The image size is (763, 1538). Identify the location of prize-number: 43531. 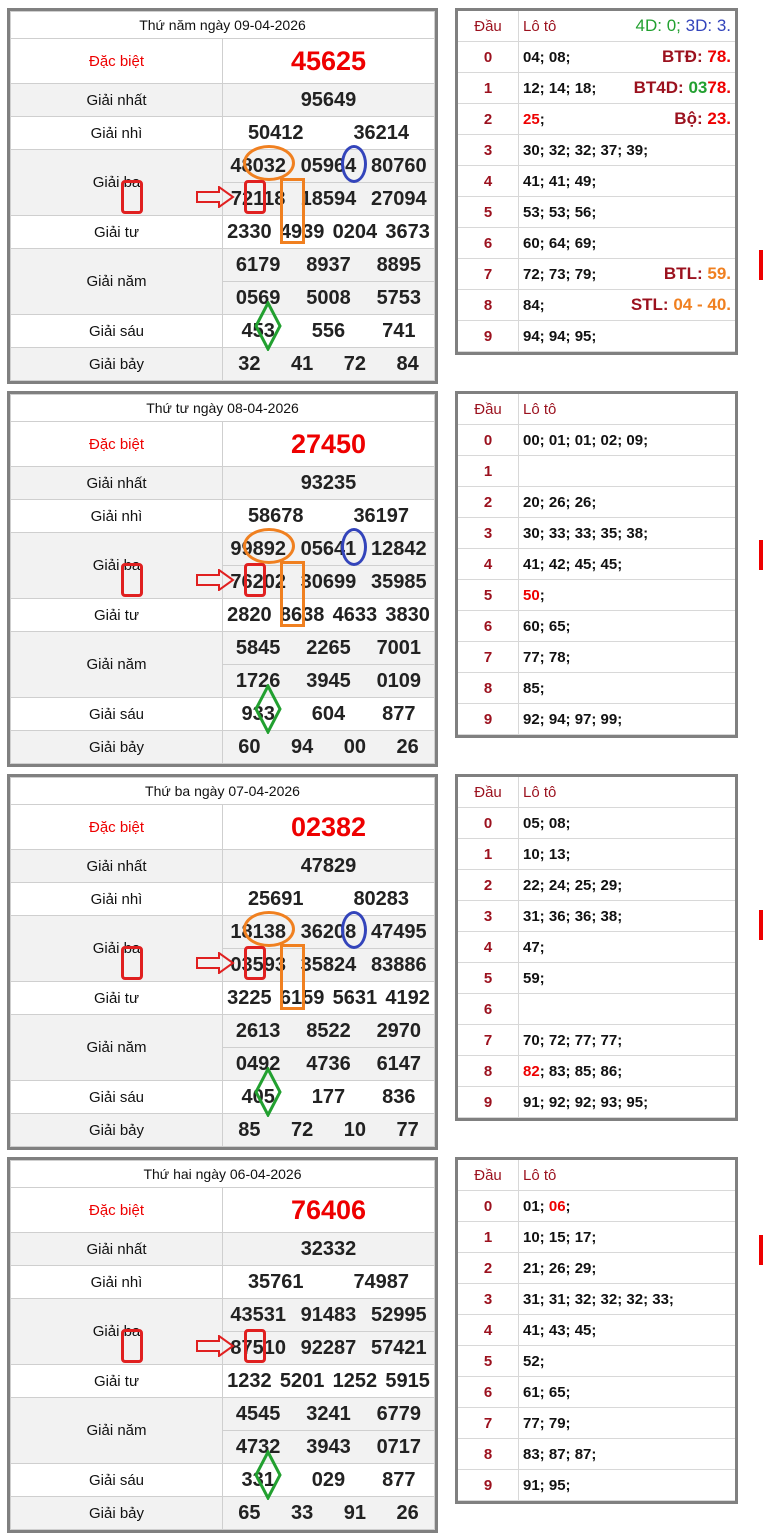
(258, 1314).